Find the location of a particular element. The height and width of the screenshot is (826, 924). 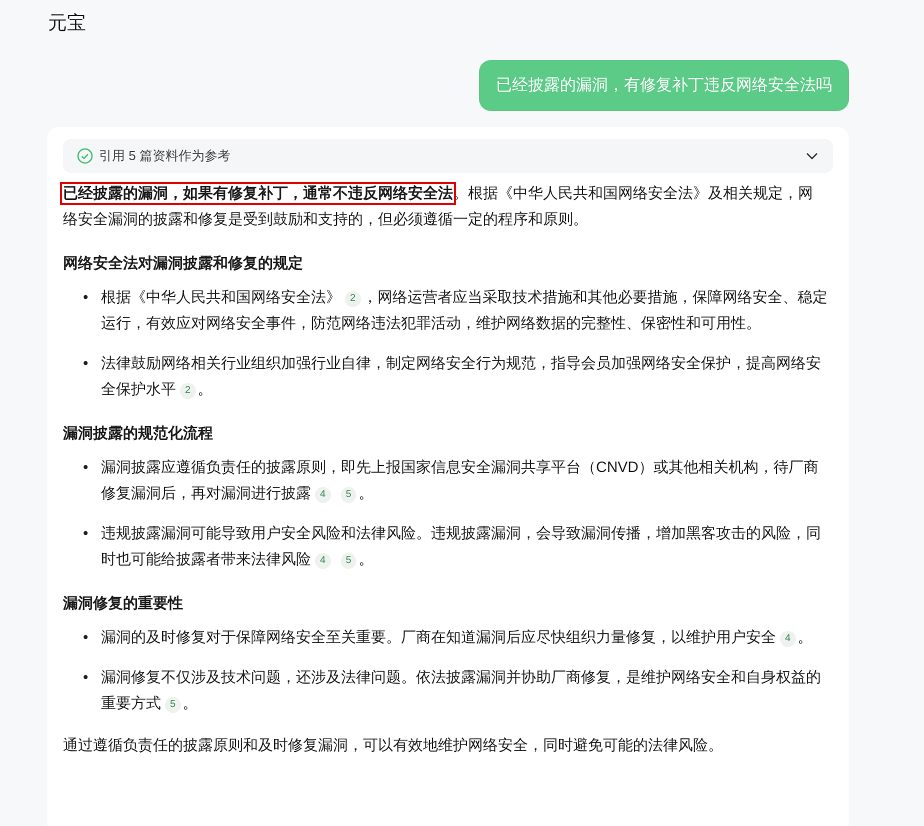

app-title: 元宝 is located at coordinates (67, 24).